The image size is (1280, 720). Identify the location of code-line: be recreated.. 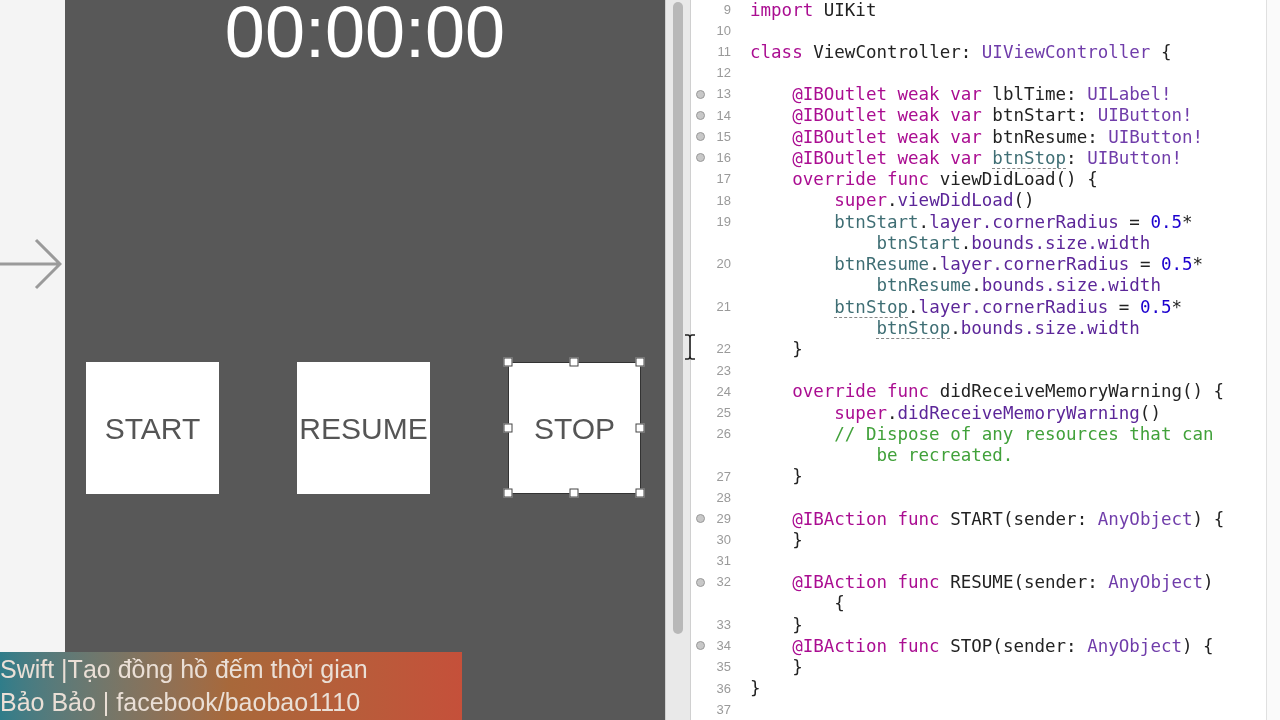
(944, 455).